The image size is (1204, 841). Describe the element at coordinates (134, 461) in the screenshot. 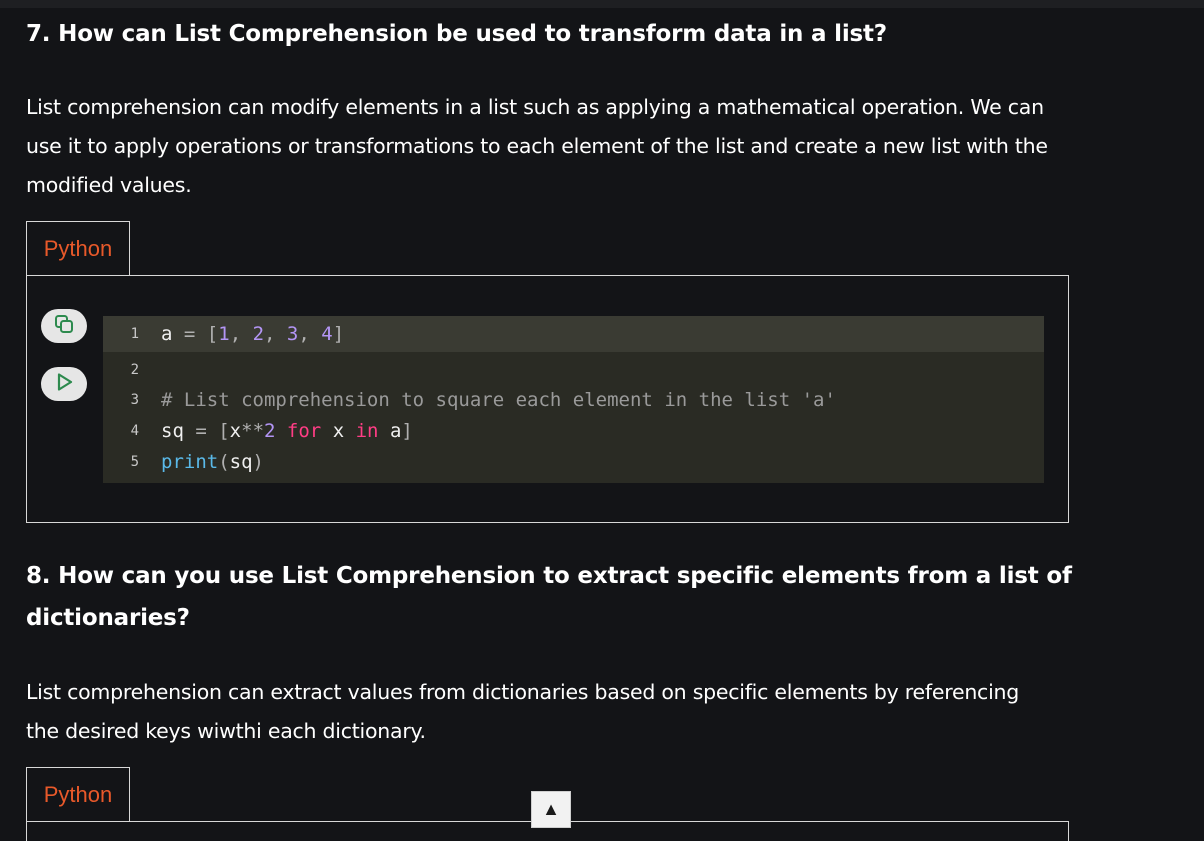

I see `line-number: 5` at that location.